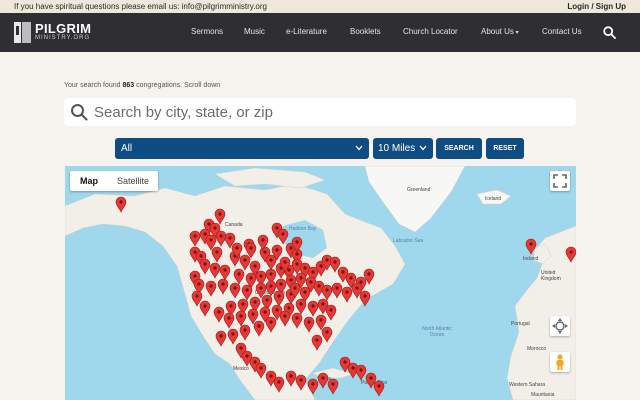 The width and height of the screenshot is (640, 400). What do you see at coordinates (430, 31) in the screenshot?
I see `nav-church-locator: Church Locator` at bounding box center [430, 31].